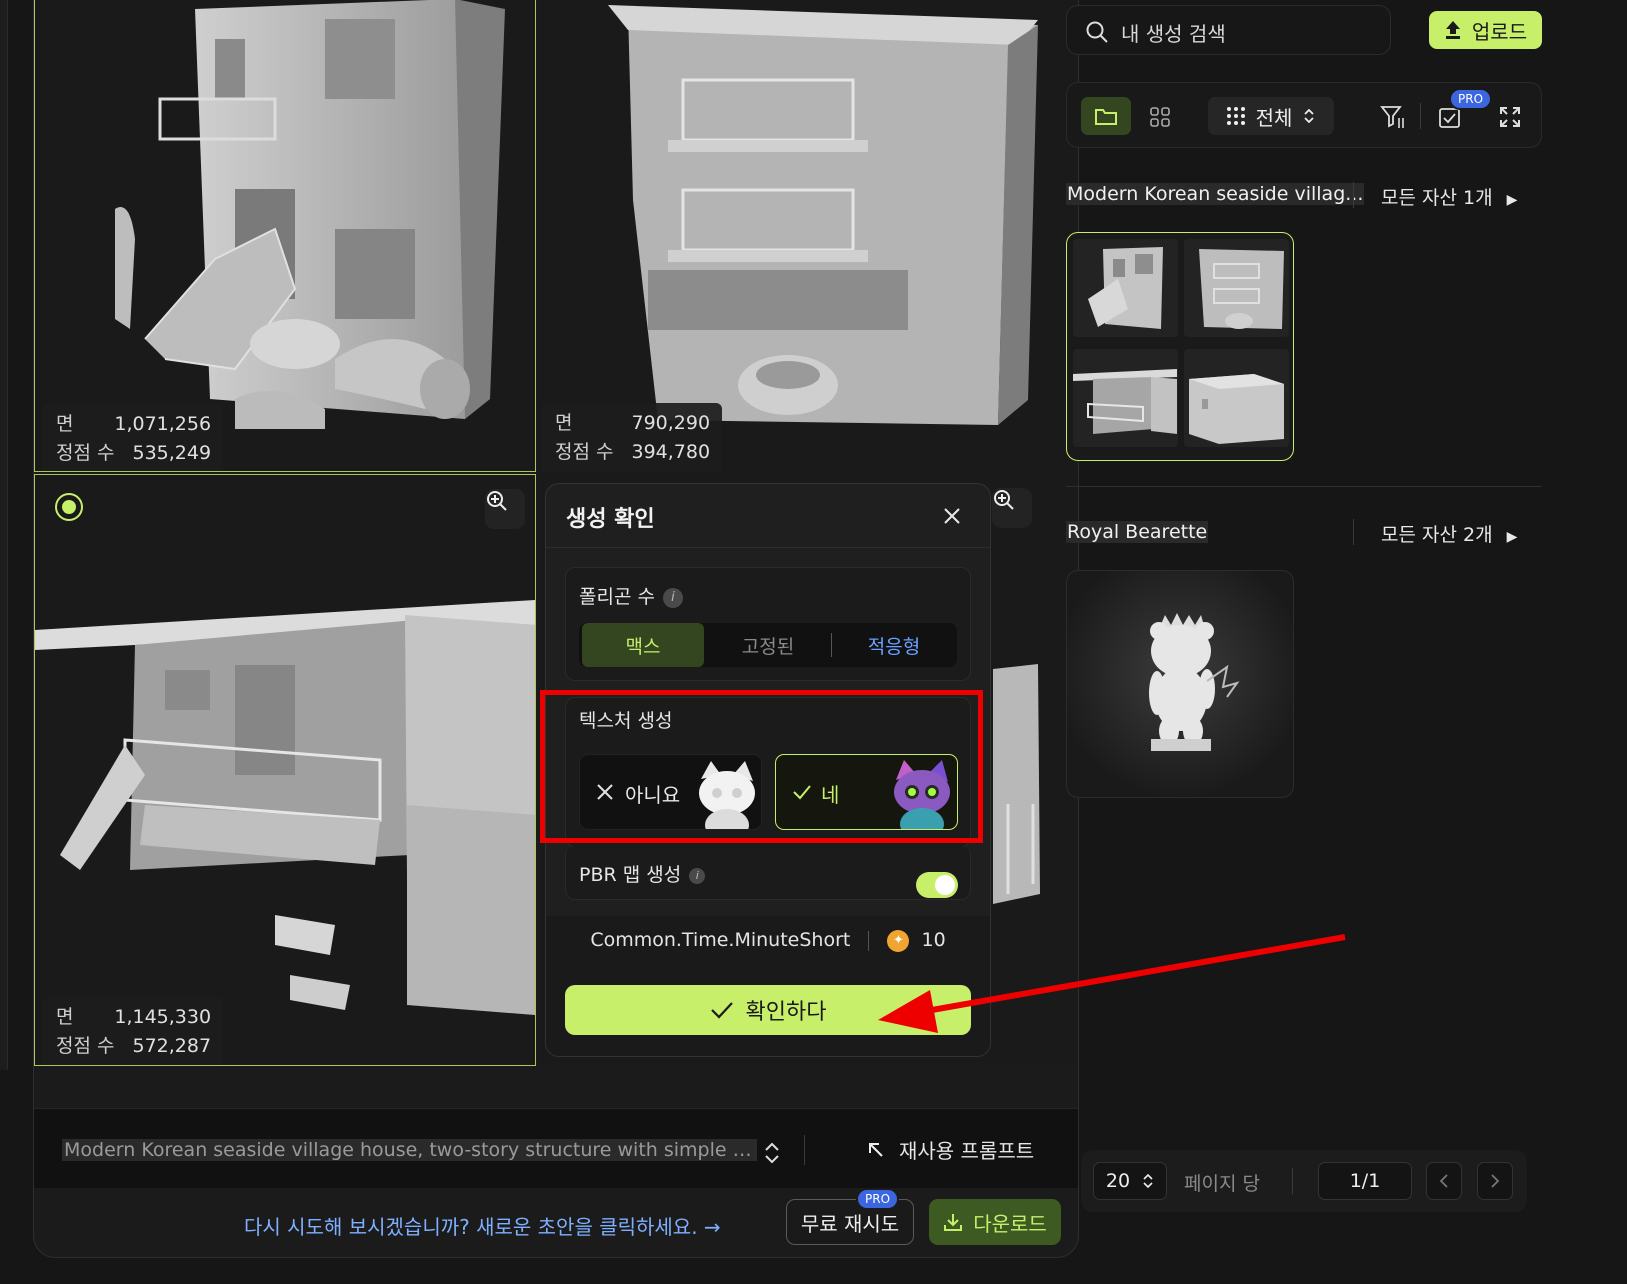 The height and width of the screenshot is (1284, 1627). I want to click on model-card-2: 면 790,290 정점 수 394,780, so click(808, 236).